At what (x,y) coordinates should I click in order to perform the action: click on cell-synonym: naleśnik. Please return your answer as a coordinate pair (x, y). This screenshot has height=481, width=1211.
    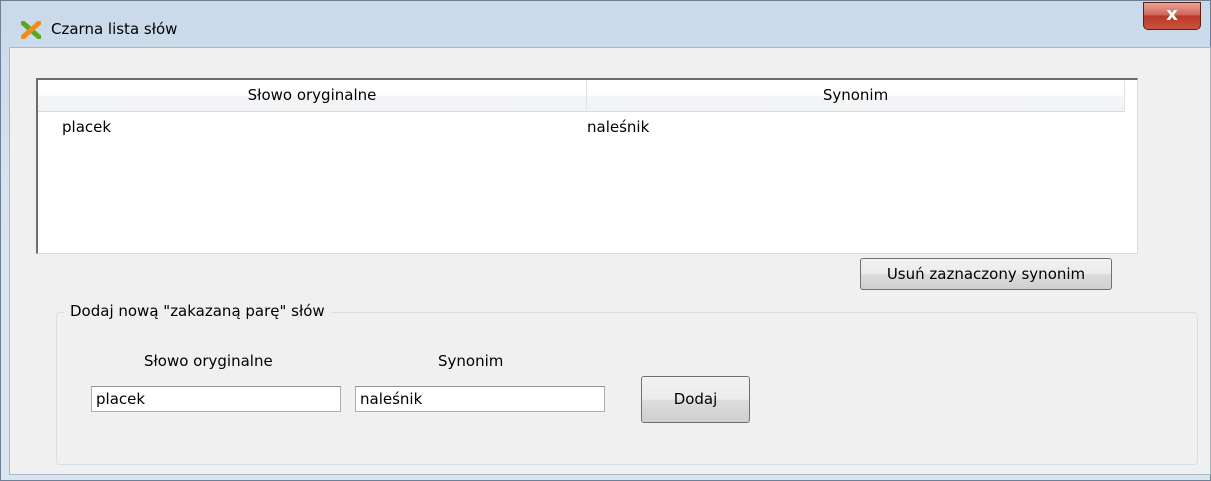
    Looking at the image, I should click on (618, 127).